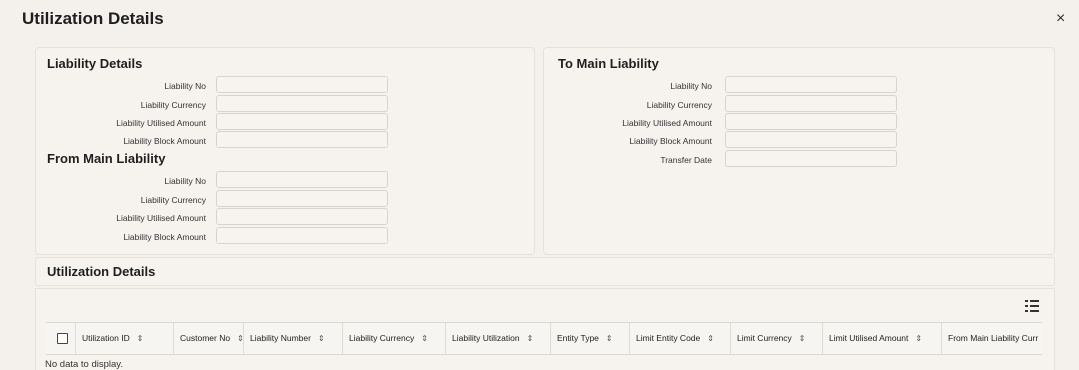  I want to click on to-liability-block-amount-input, so click(811, 139).